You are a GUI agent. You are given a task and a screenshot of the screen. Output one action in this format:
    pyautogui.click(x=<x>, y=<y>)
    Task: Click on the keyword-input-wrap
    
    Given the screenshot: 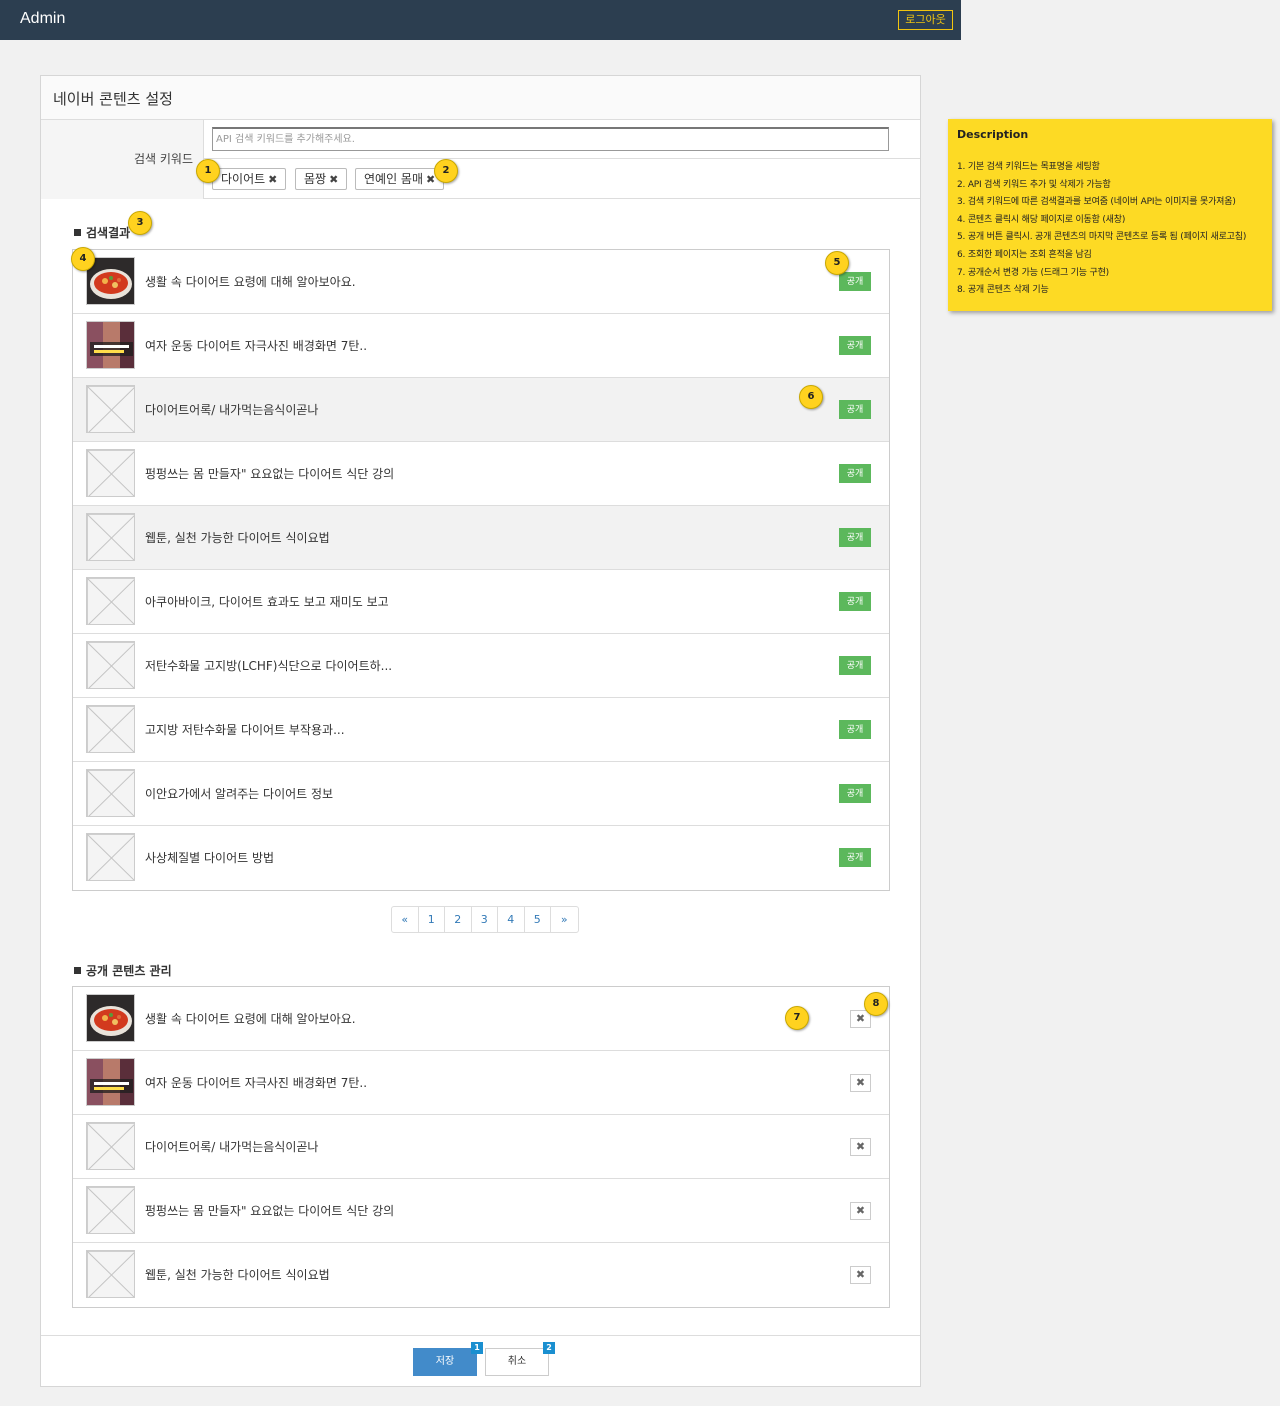 What is the action you would take?
    pyautogui.click(x=562, y=139)
    